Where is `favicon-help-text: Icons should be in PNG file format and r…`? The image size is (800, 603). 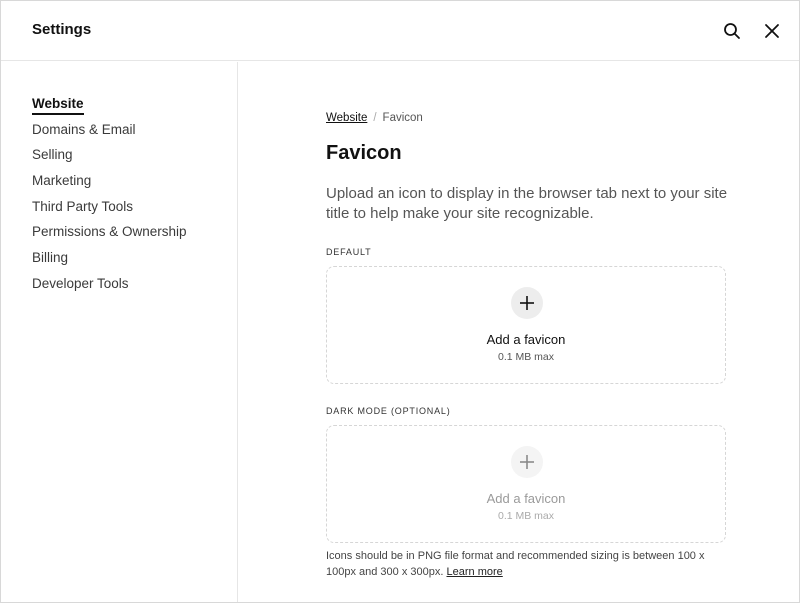
favicon-help-text: Icons should be in PNG file format and r… is located at coordinates (531, 564).